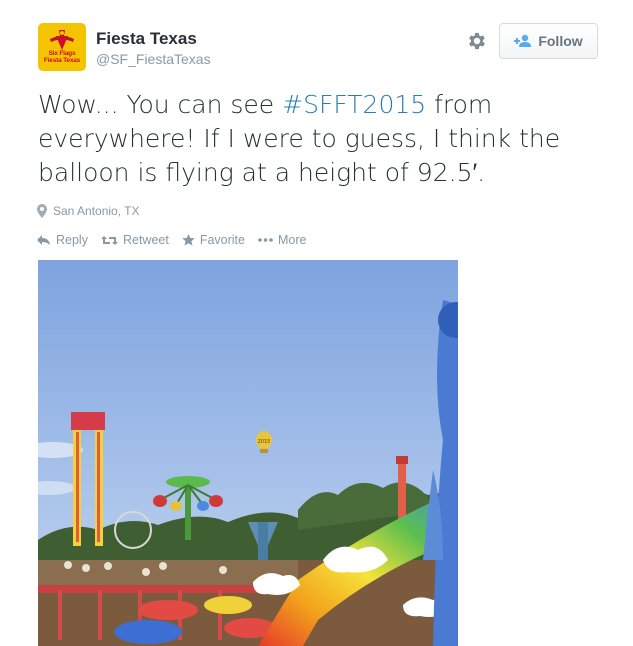  I want to click on retweet-button: Retweet, so click(134, 240).